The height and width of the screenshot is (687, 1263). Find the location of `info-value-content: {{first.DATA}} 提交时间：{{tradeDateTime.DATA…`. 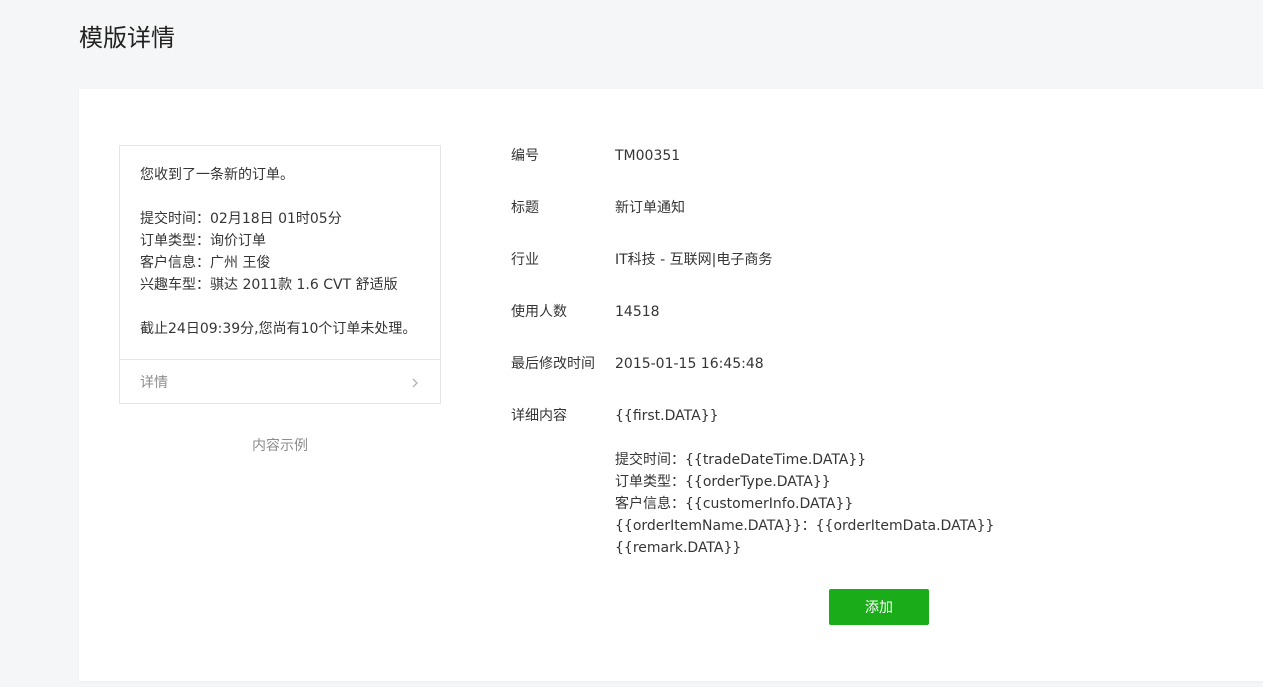

info-value-content: {{first.DATA}} 提交时间：{{tradeDateTime.DATA… is located at coordinates (804, 482).